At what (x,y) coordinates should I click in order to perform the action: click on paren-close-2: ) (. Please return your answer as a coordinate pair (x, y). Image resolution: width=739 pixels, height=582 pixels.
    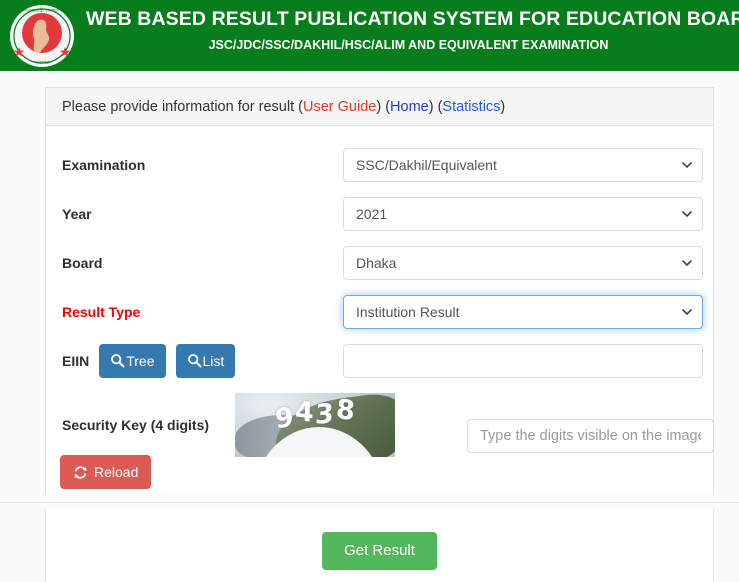
    Looking at the image, I should click on (435, 106).